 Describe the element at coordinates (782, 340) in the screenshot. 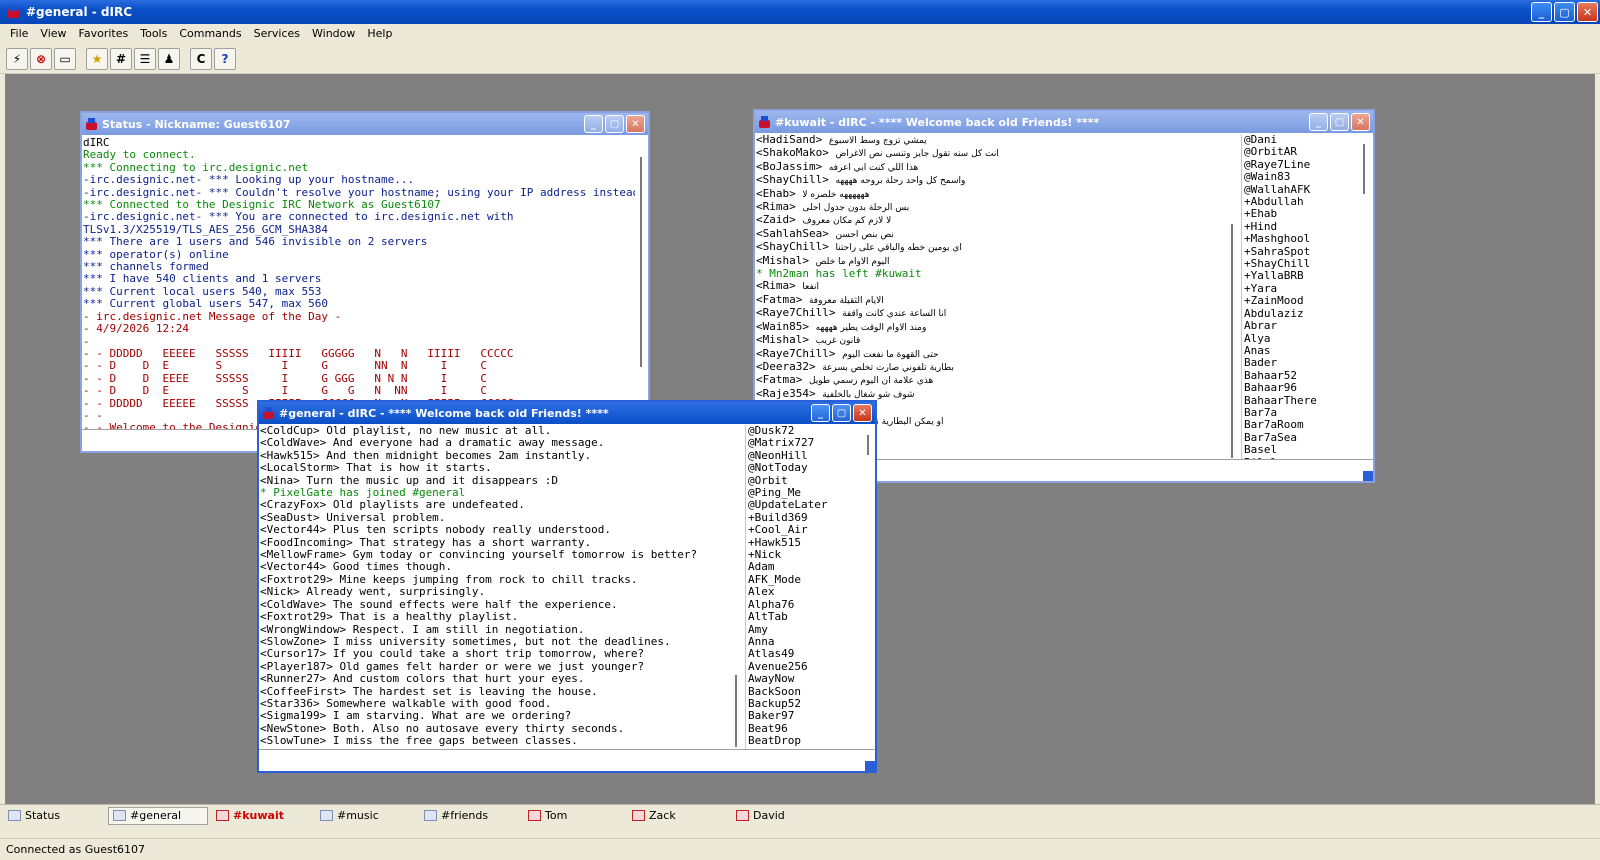

I see `message-nick: <Mishal>` at that location.